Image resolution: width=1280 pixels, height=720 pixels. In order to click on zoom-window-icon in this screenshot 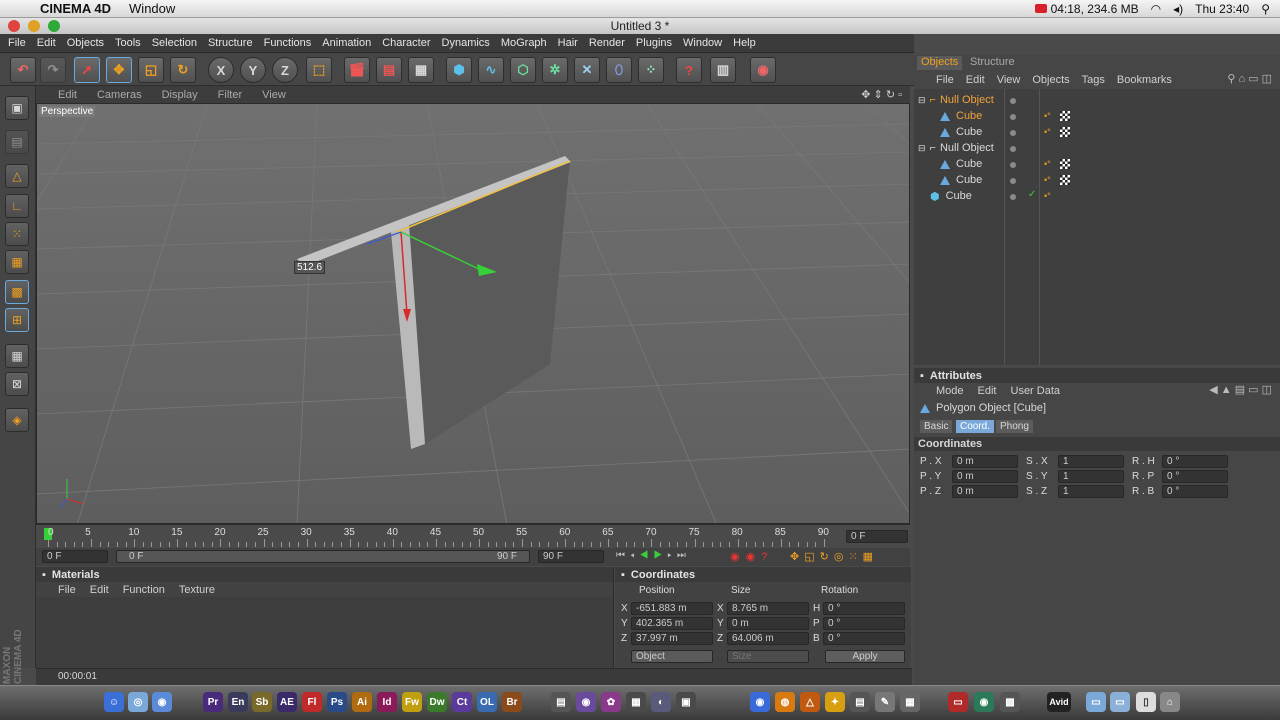, I will do `click(54, 26)`.